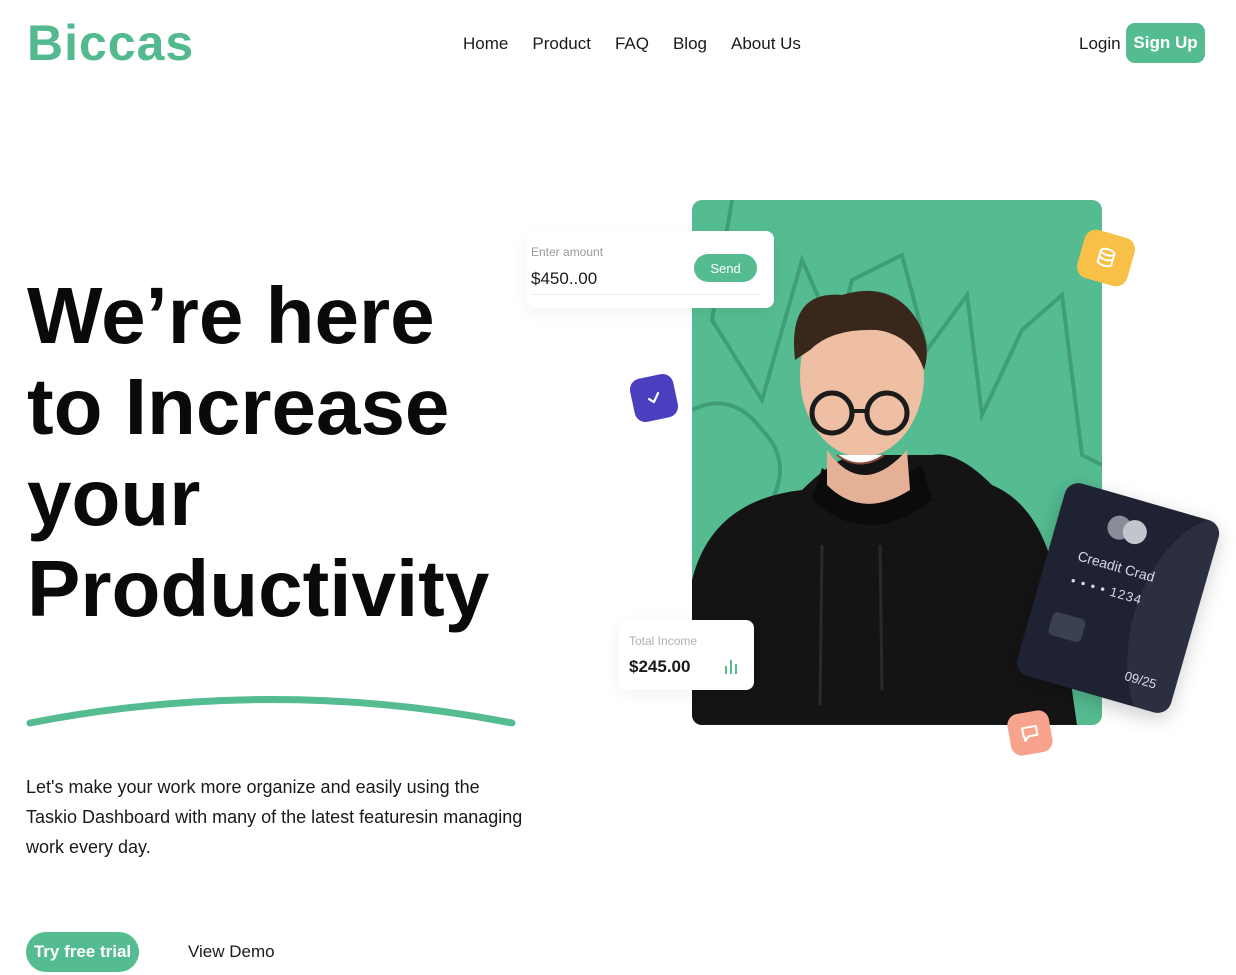 Image resolution: width=1236 pixels, height=975 pixels. I want to click on main-nav: Home Product FAQ Blog About Us, so click(632, 44).